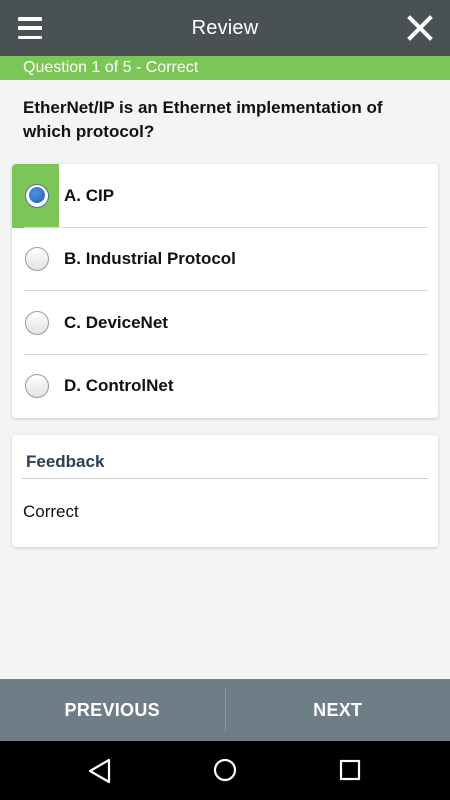 Image resolution: width=450 pixels, height=800 pixels. What do you see at coordinates (350, 772) in the screenshot?
I see `recents-square-icon` at bounding box center [350, 772].